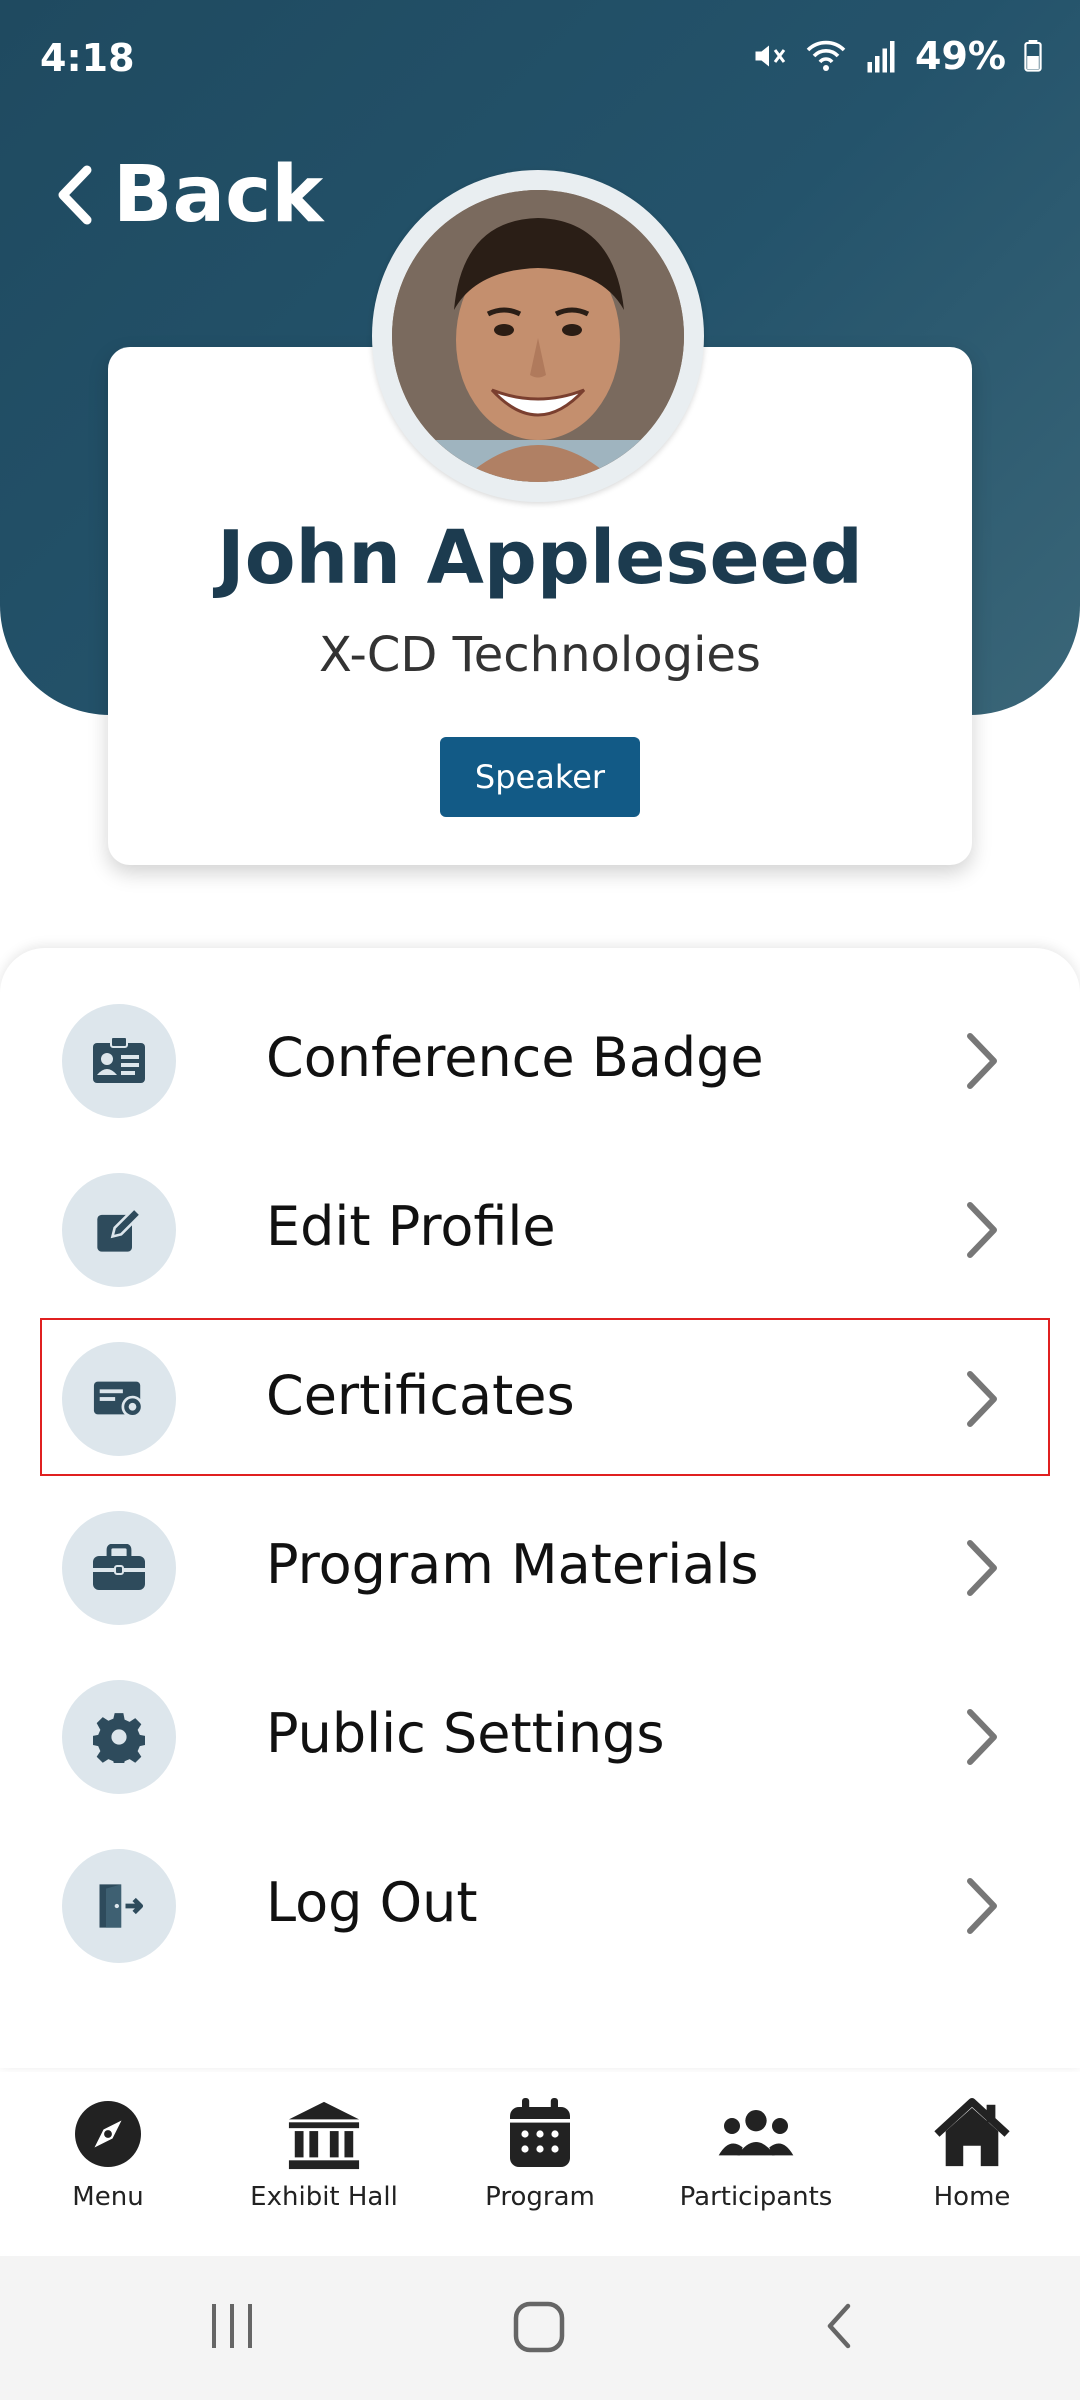 This screenshot has height=2400, width=1080. I want to click on status-time: 4:18, so click(87, 58).